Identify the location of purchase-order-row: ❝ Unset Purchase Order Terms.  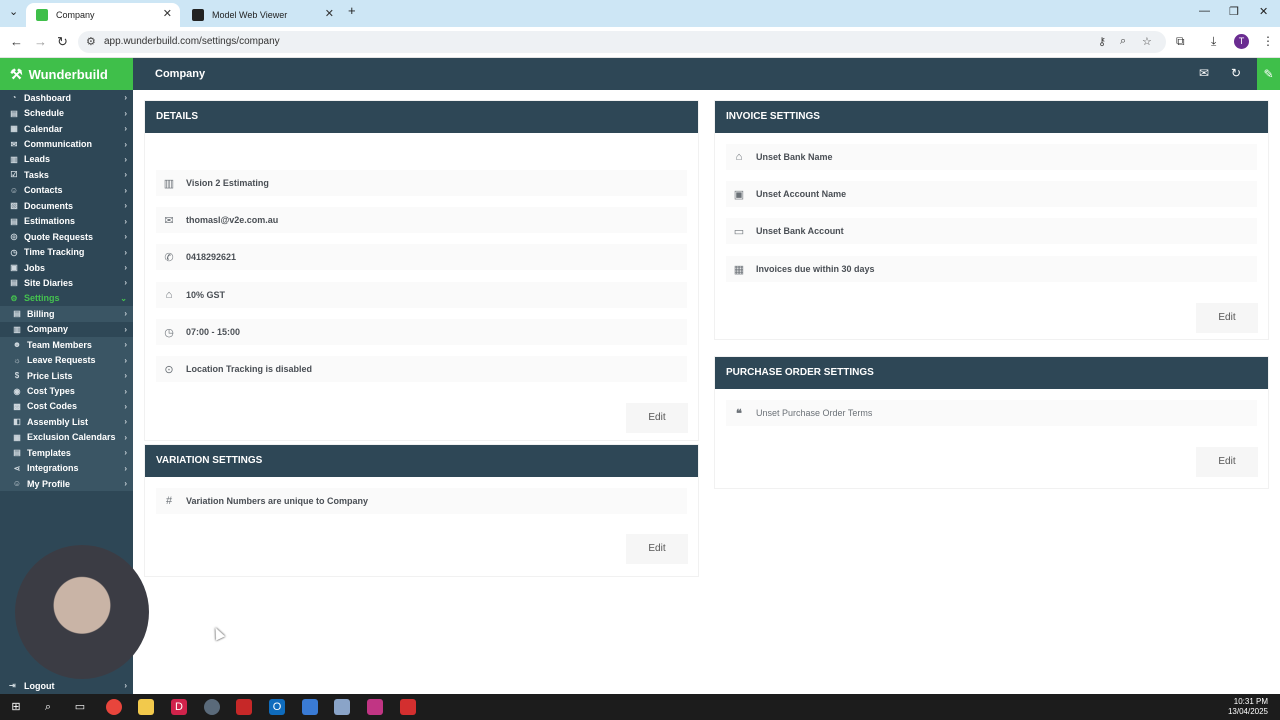
(991, 413).